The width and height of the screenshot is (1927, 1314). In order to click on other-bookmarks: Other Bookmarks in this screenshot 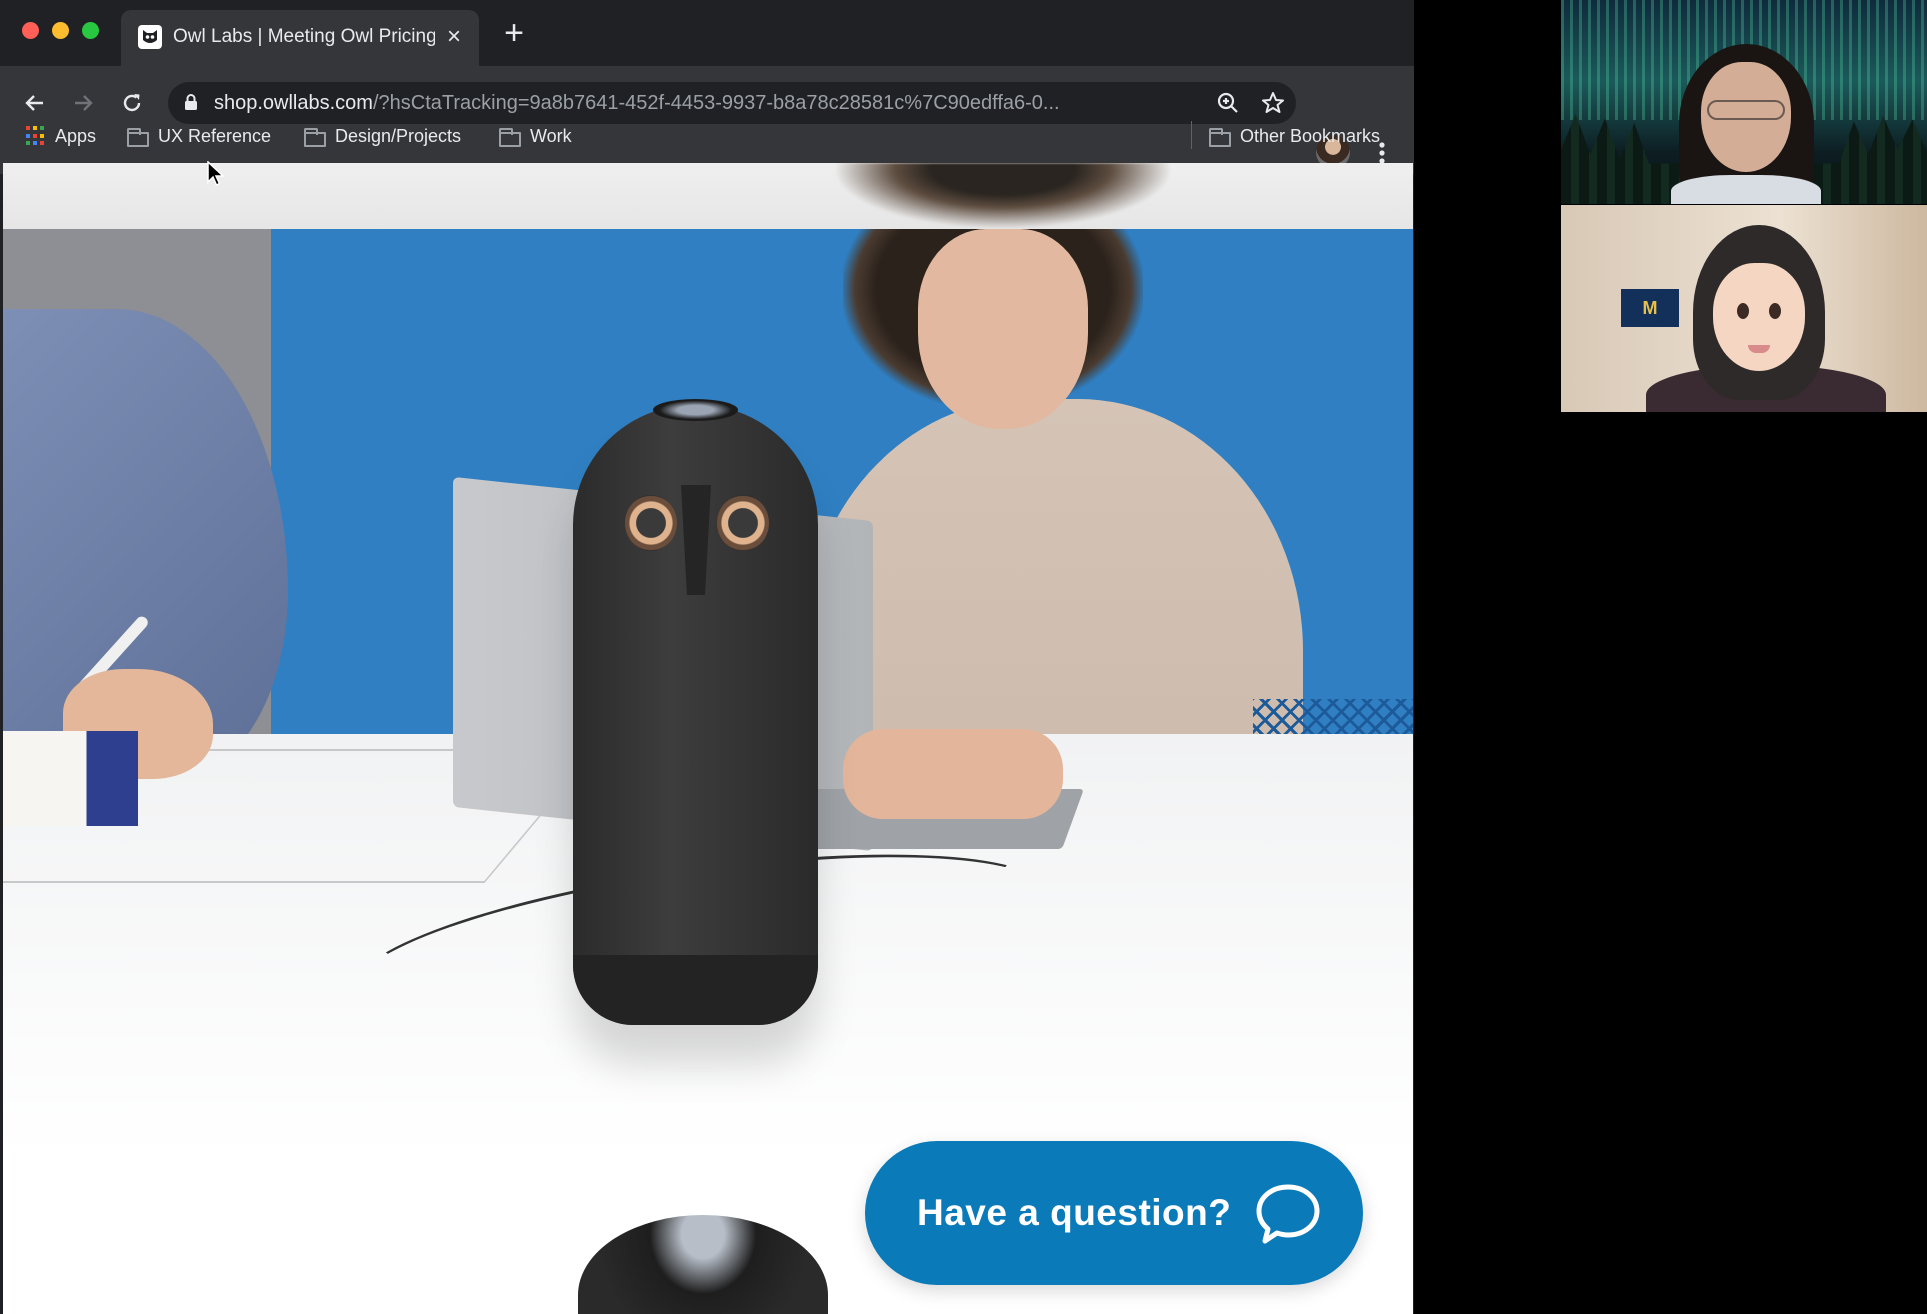, I will do `click(1294, 136)`.